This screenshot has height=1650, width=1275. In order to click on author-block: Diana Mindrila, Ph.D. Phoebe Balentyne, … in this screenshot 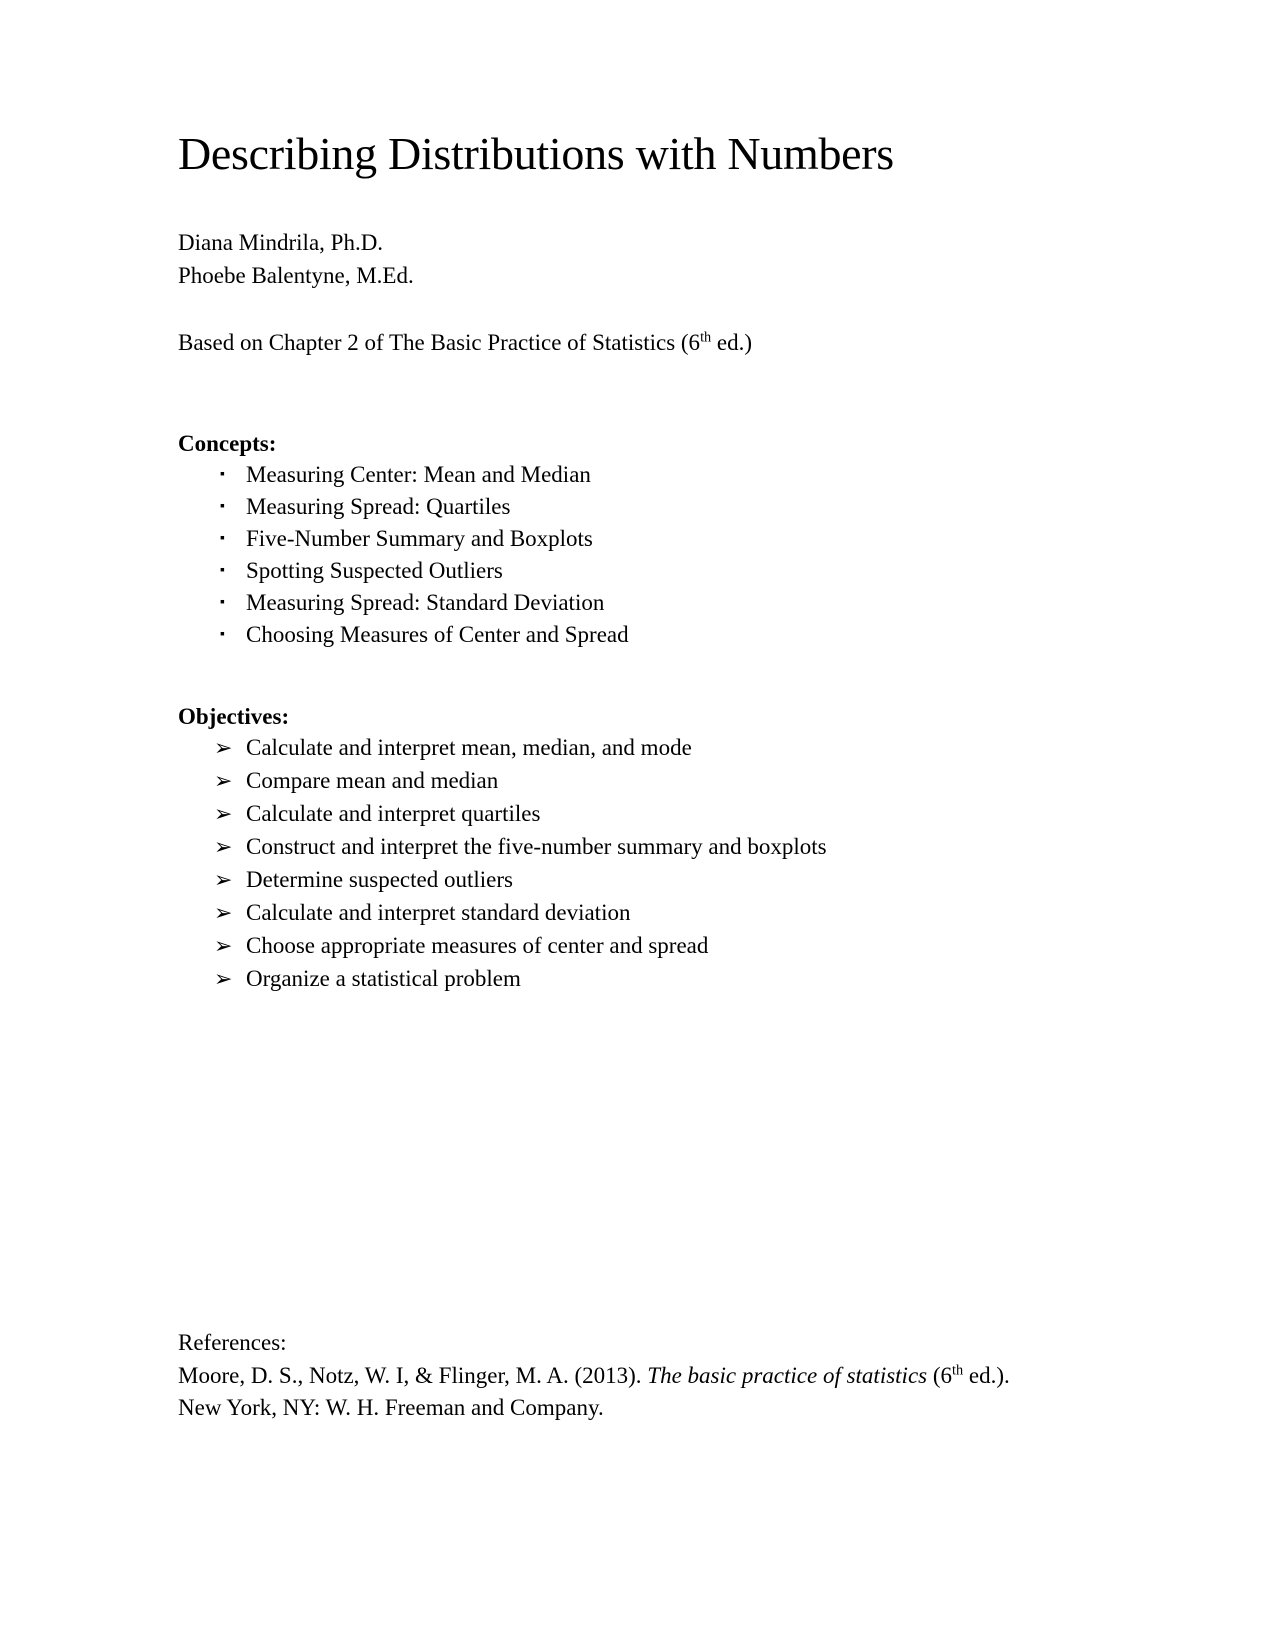, I will do `click(608, 259)`.